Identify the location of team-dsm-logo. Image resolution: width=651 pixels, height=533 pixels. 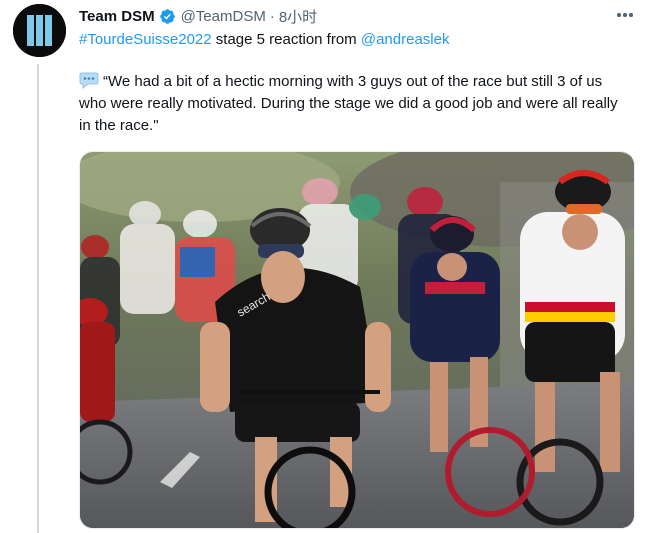
(39, 30).